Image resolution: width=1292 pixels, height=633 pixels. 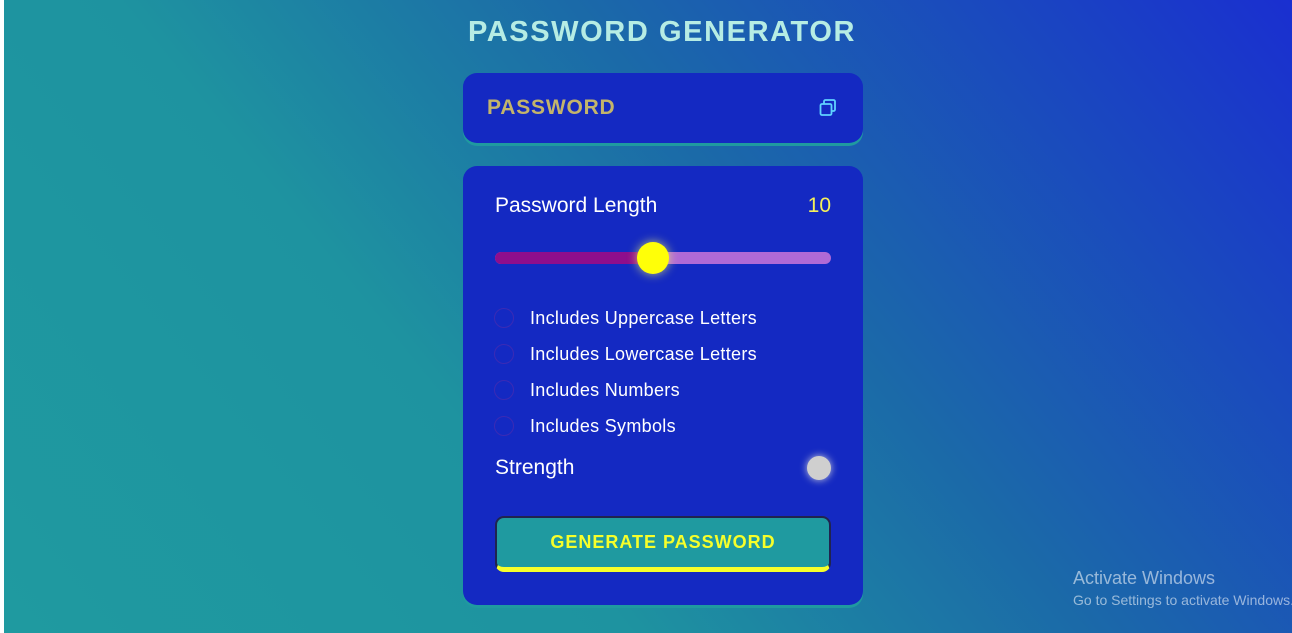 I want to click on generate-password-button: GENERATE PASSWORD, so click(x=663, y=544).